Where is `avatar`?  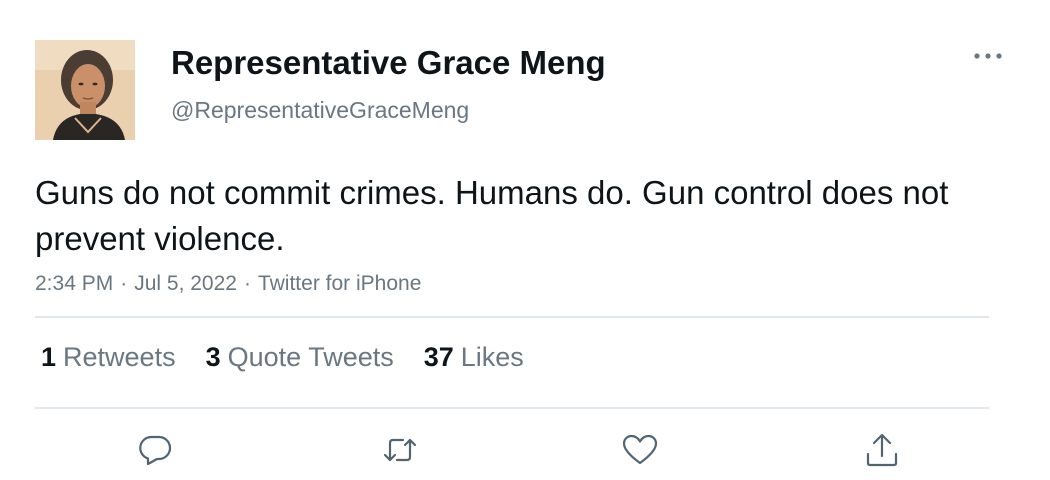
avatar is located at coordinates (85, 90).